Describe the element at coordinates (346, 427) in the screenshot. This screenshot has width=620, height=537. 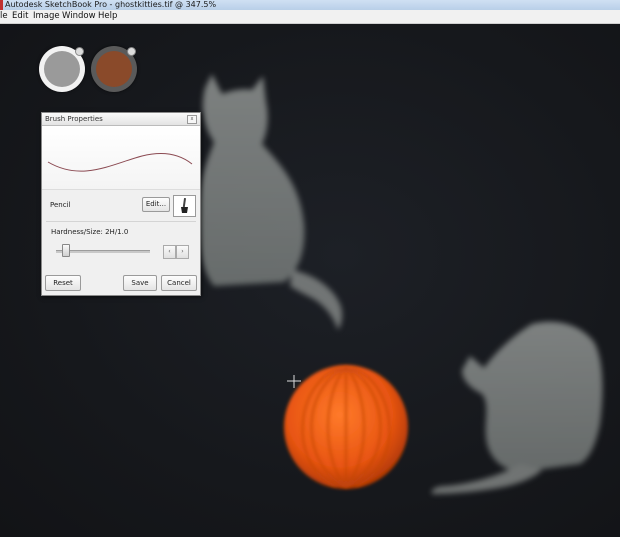
I see `yarn-ball` at that location.